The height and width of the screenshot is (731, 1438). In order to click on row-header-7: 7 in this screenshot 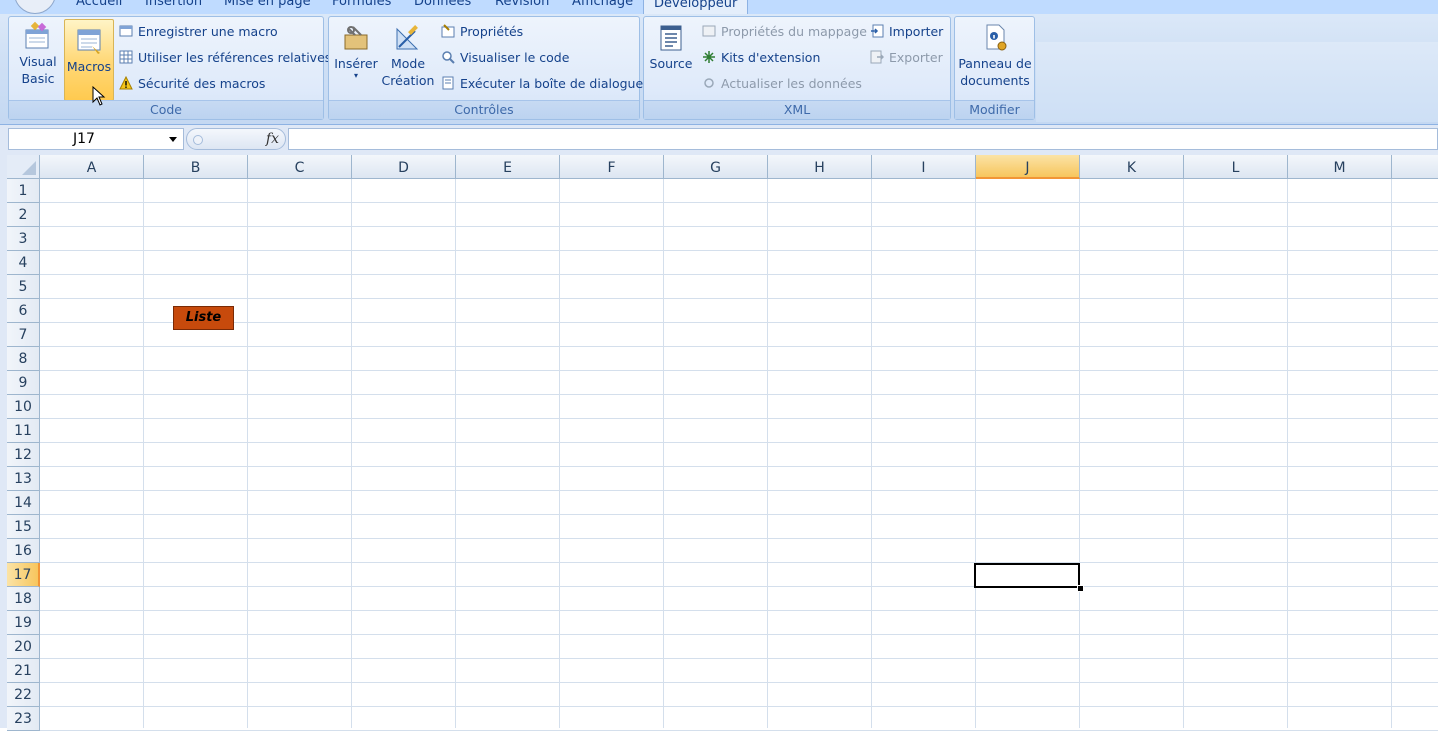, I will do `click(23, 335)`.